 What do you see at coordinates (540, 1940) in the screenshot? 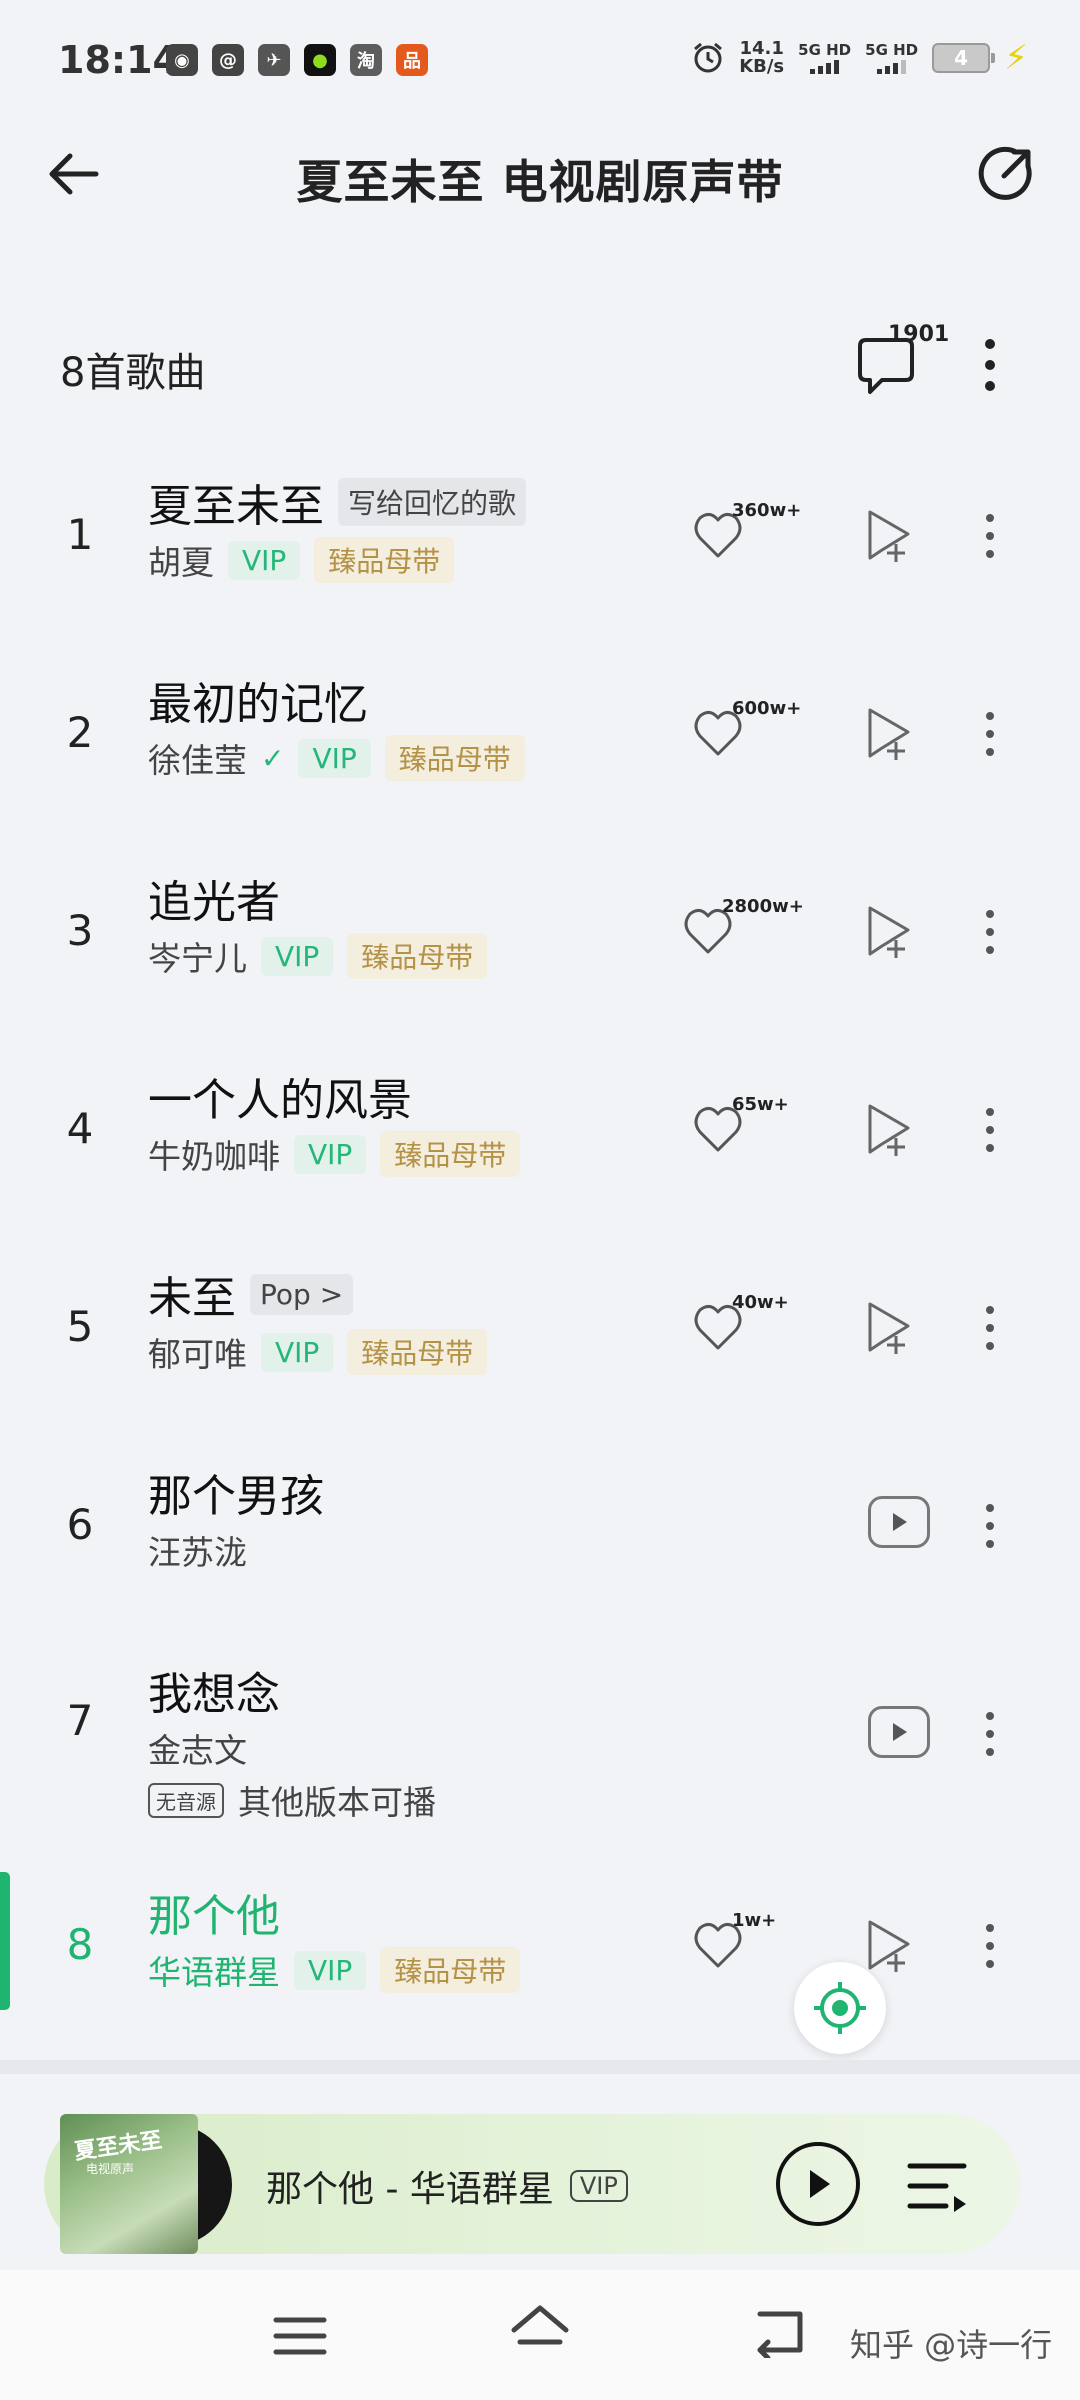
I see `song-row-active: 8 那个他 华语群星 VIP 臻品母带 1w+` at bounding box center [540, 1940].